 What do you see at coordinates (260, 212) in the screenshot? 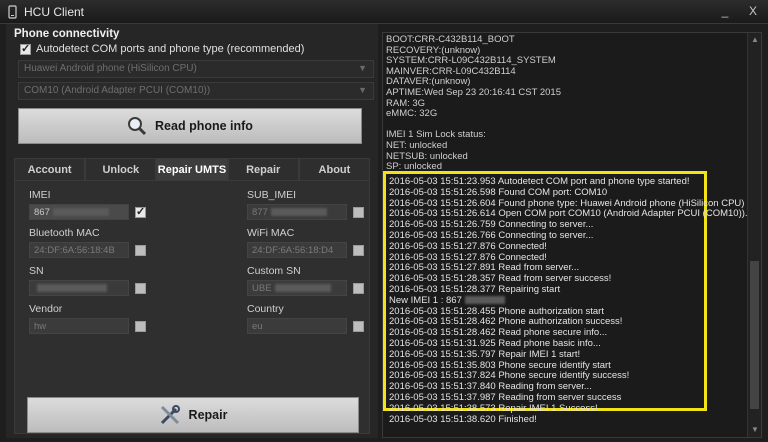
I see `sub-imei-value: 877` at bounding box center [260, 212].